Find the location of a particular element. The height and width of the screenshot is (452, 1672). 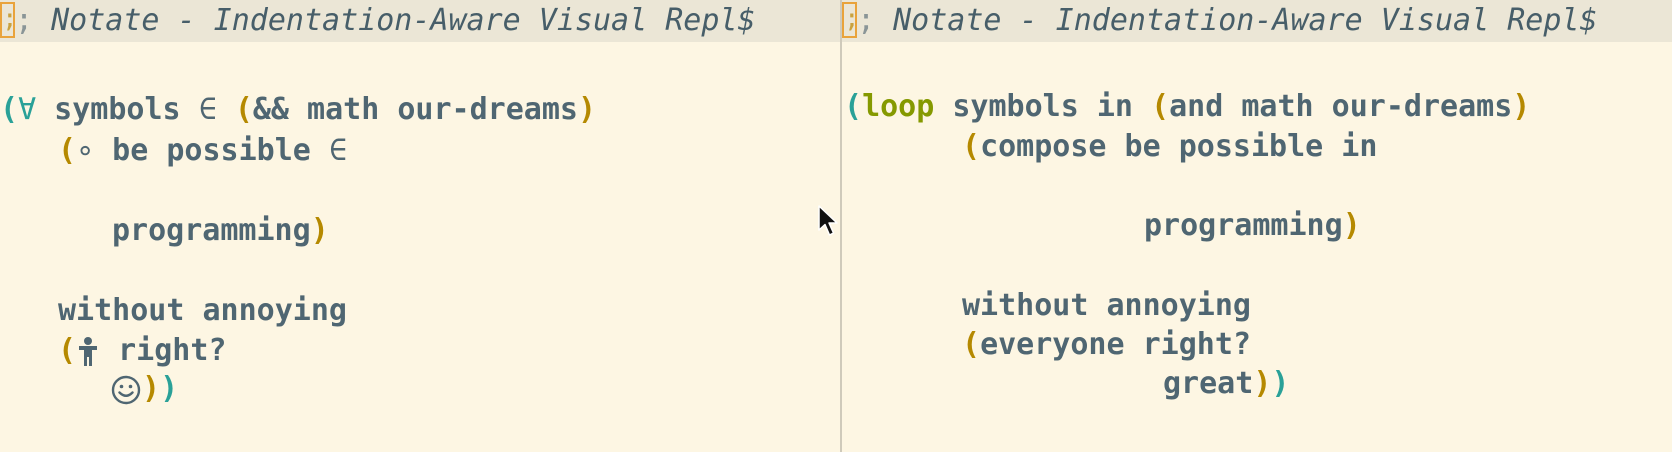

right-code-line-4: without annoying is located at coordinates (1106, 305).